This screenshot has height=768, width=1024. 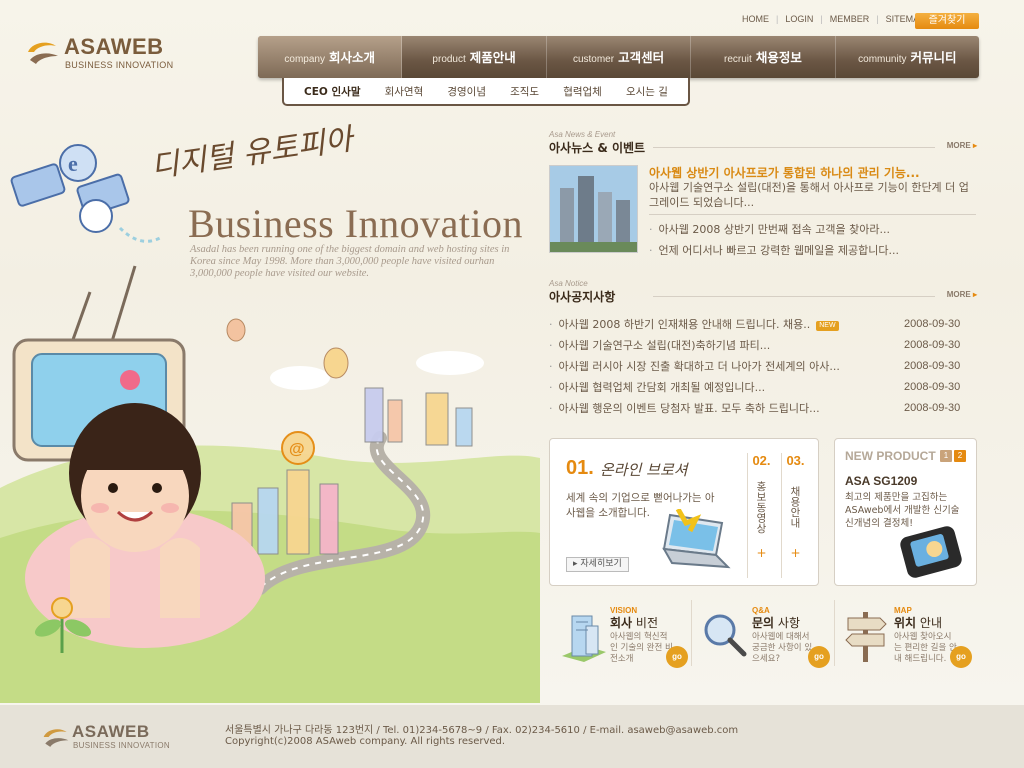 I want to click on news-thumbnail, so click(x=593, y=209).